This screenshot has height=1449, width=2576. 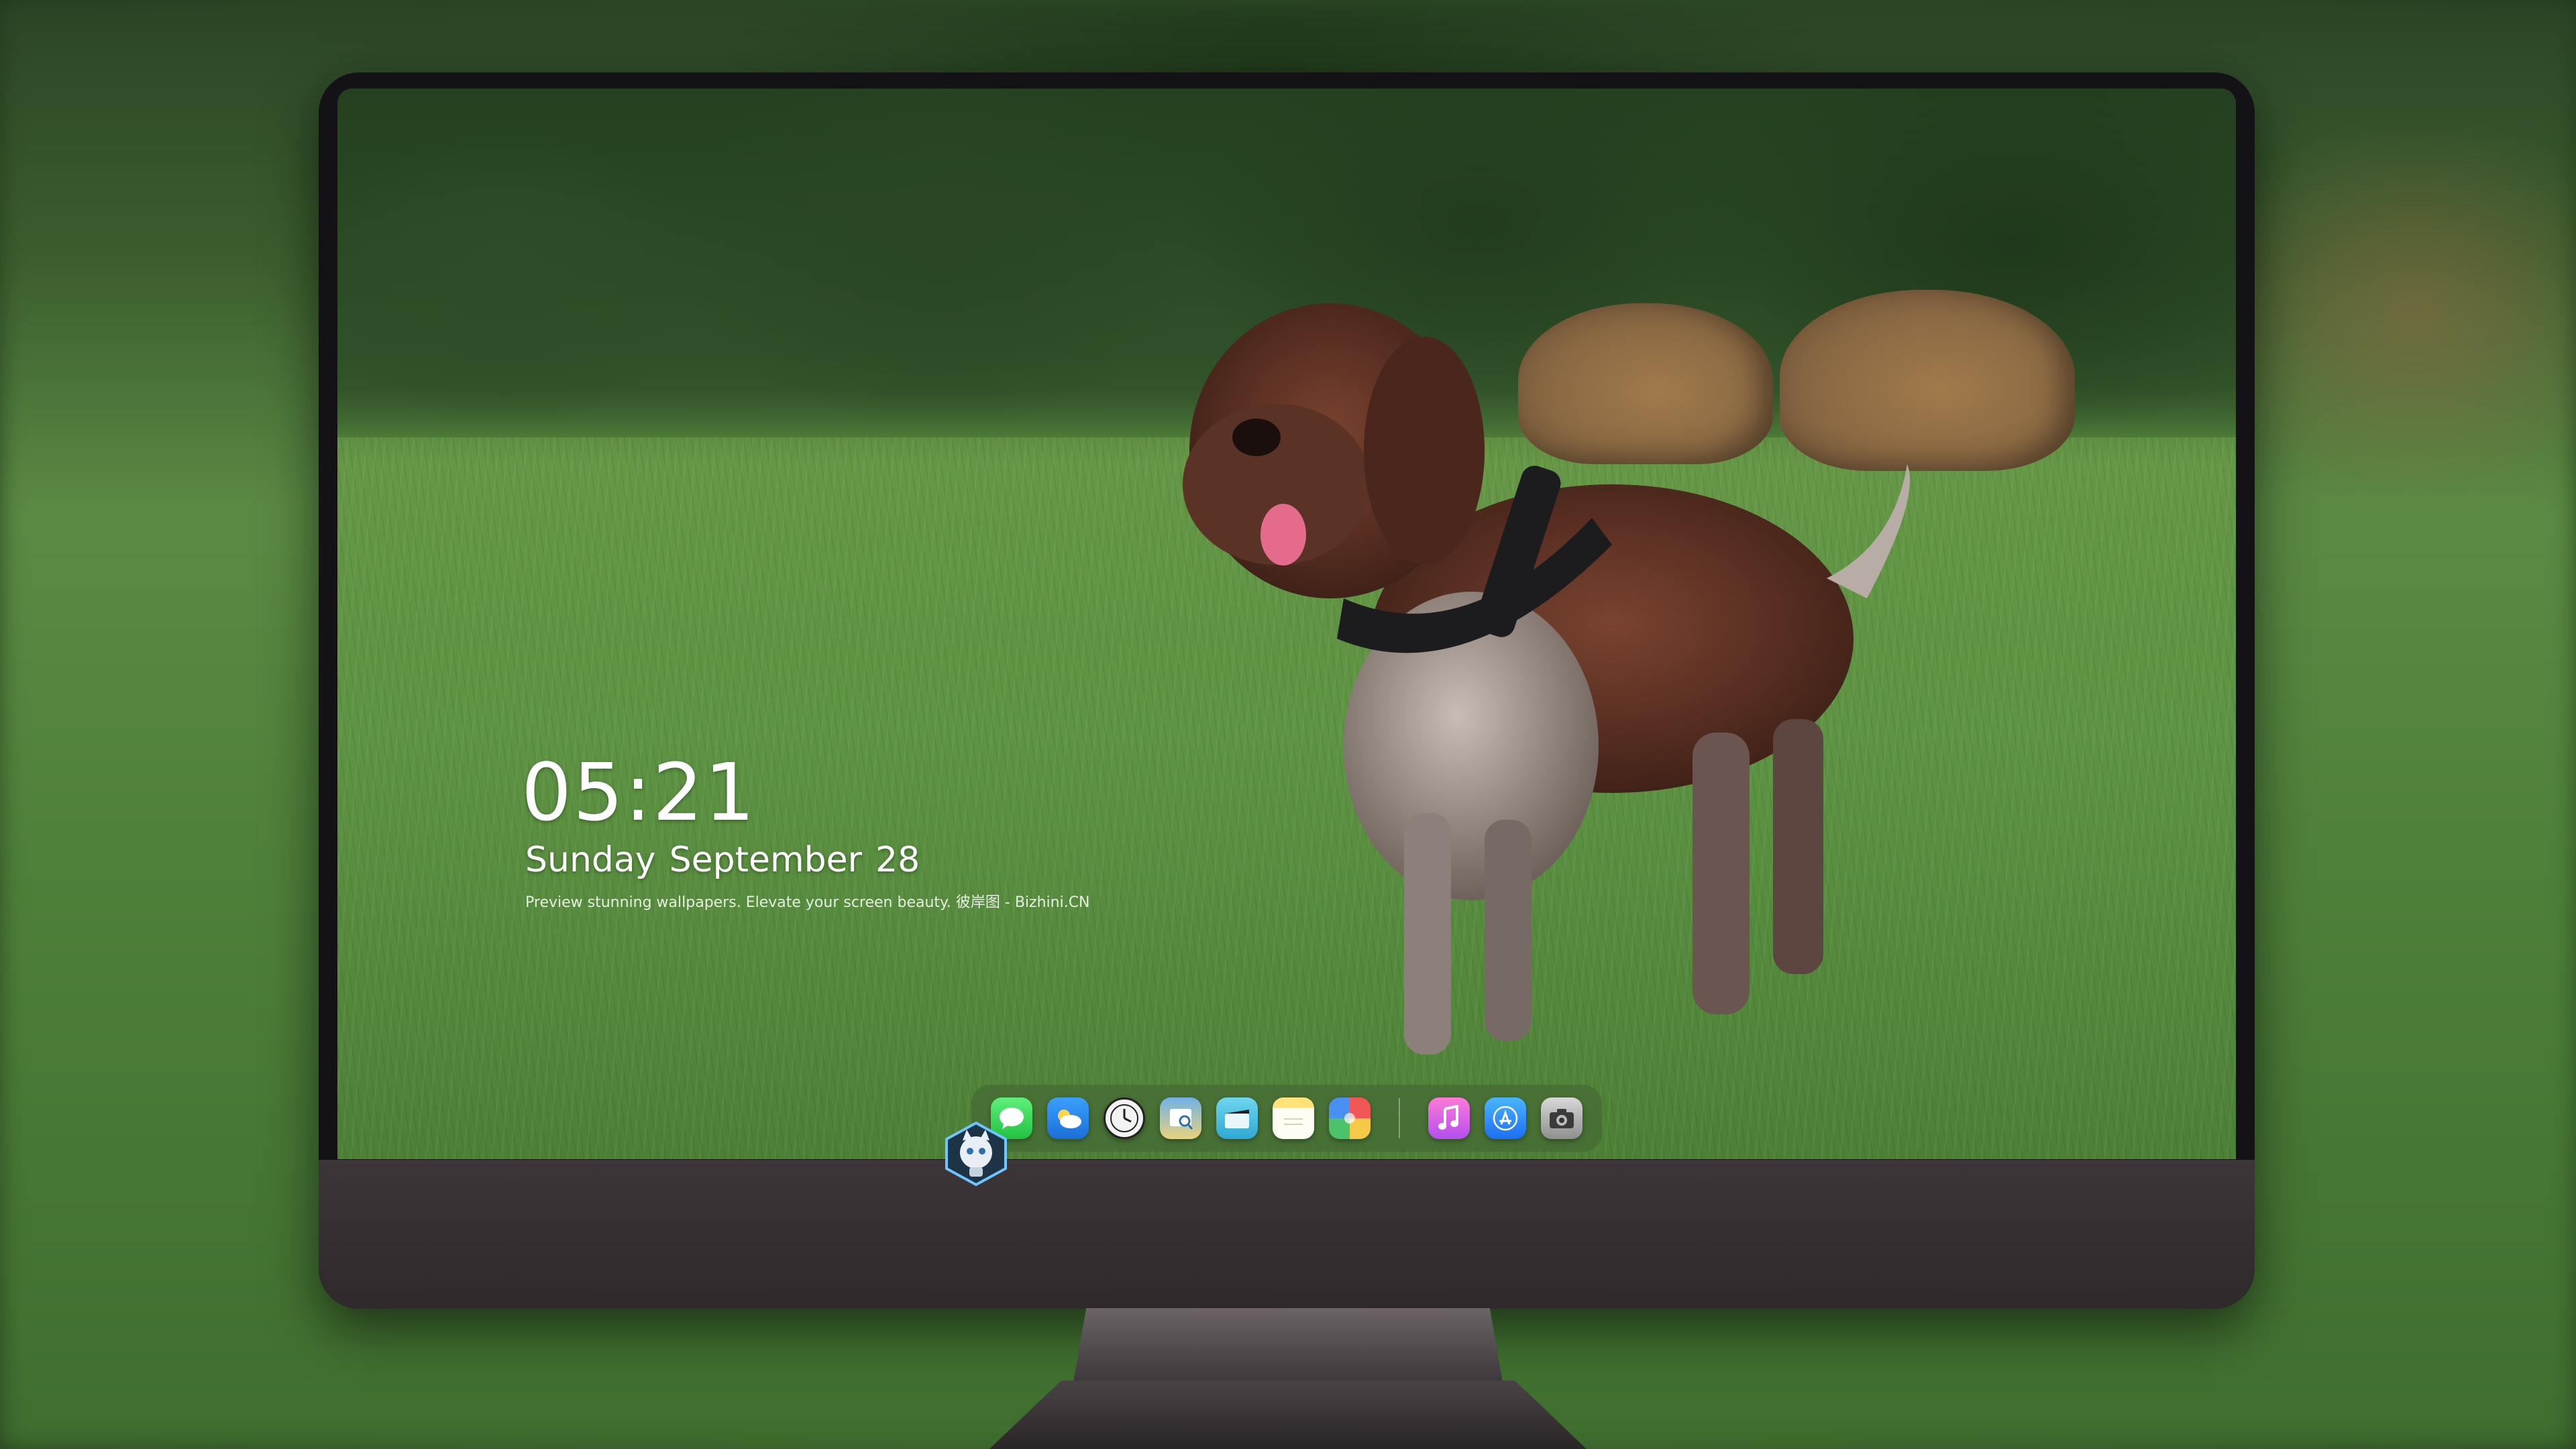 I want to click on weather-icon, so click(x=1068, y=1118).